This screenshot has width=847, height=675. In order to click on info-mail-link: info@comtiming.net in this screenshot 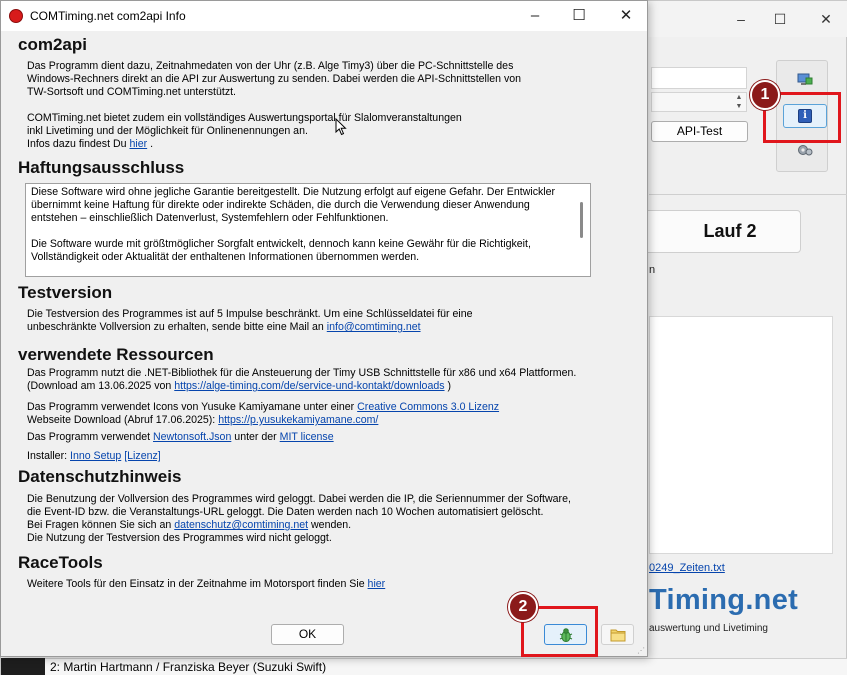, I will do `click(374, 327)`.